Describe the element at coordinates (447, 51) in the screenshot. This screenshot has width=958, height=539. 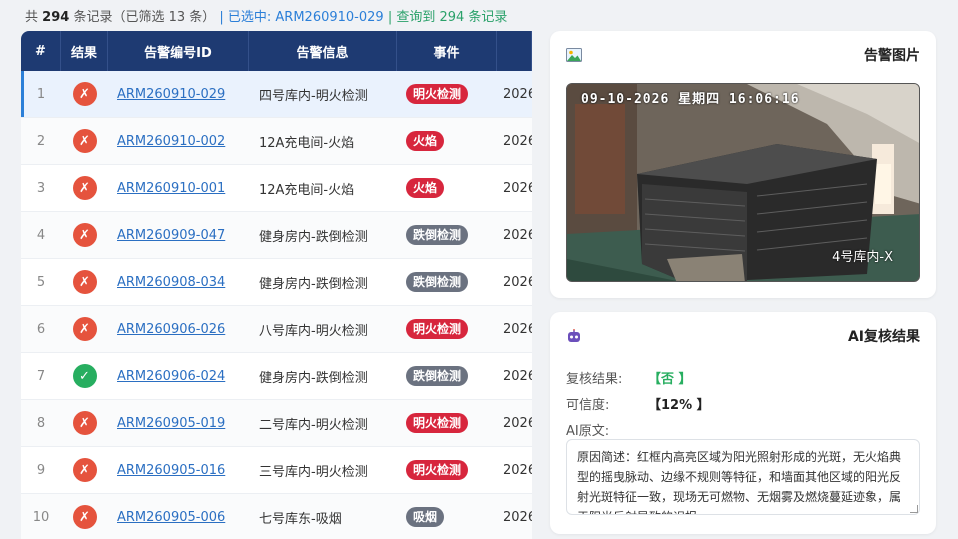
I see `col-event-header: 事件` at that location.